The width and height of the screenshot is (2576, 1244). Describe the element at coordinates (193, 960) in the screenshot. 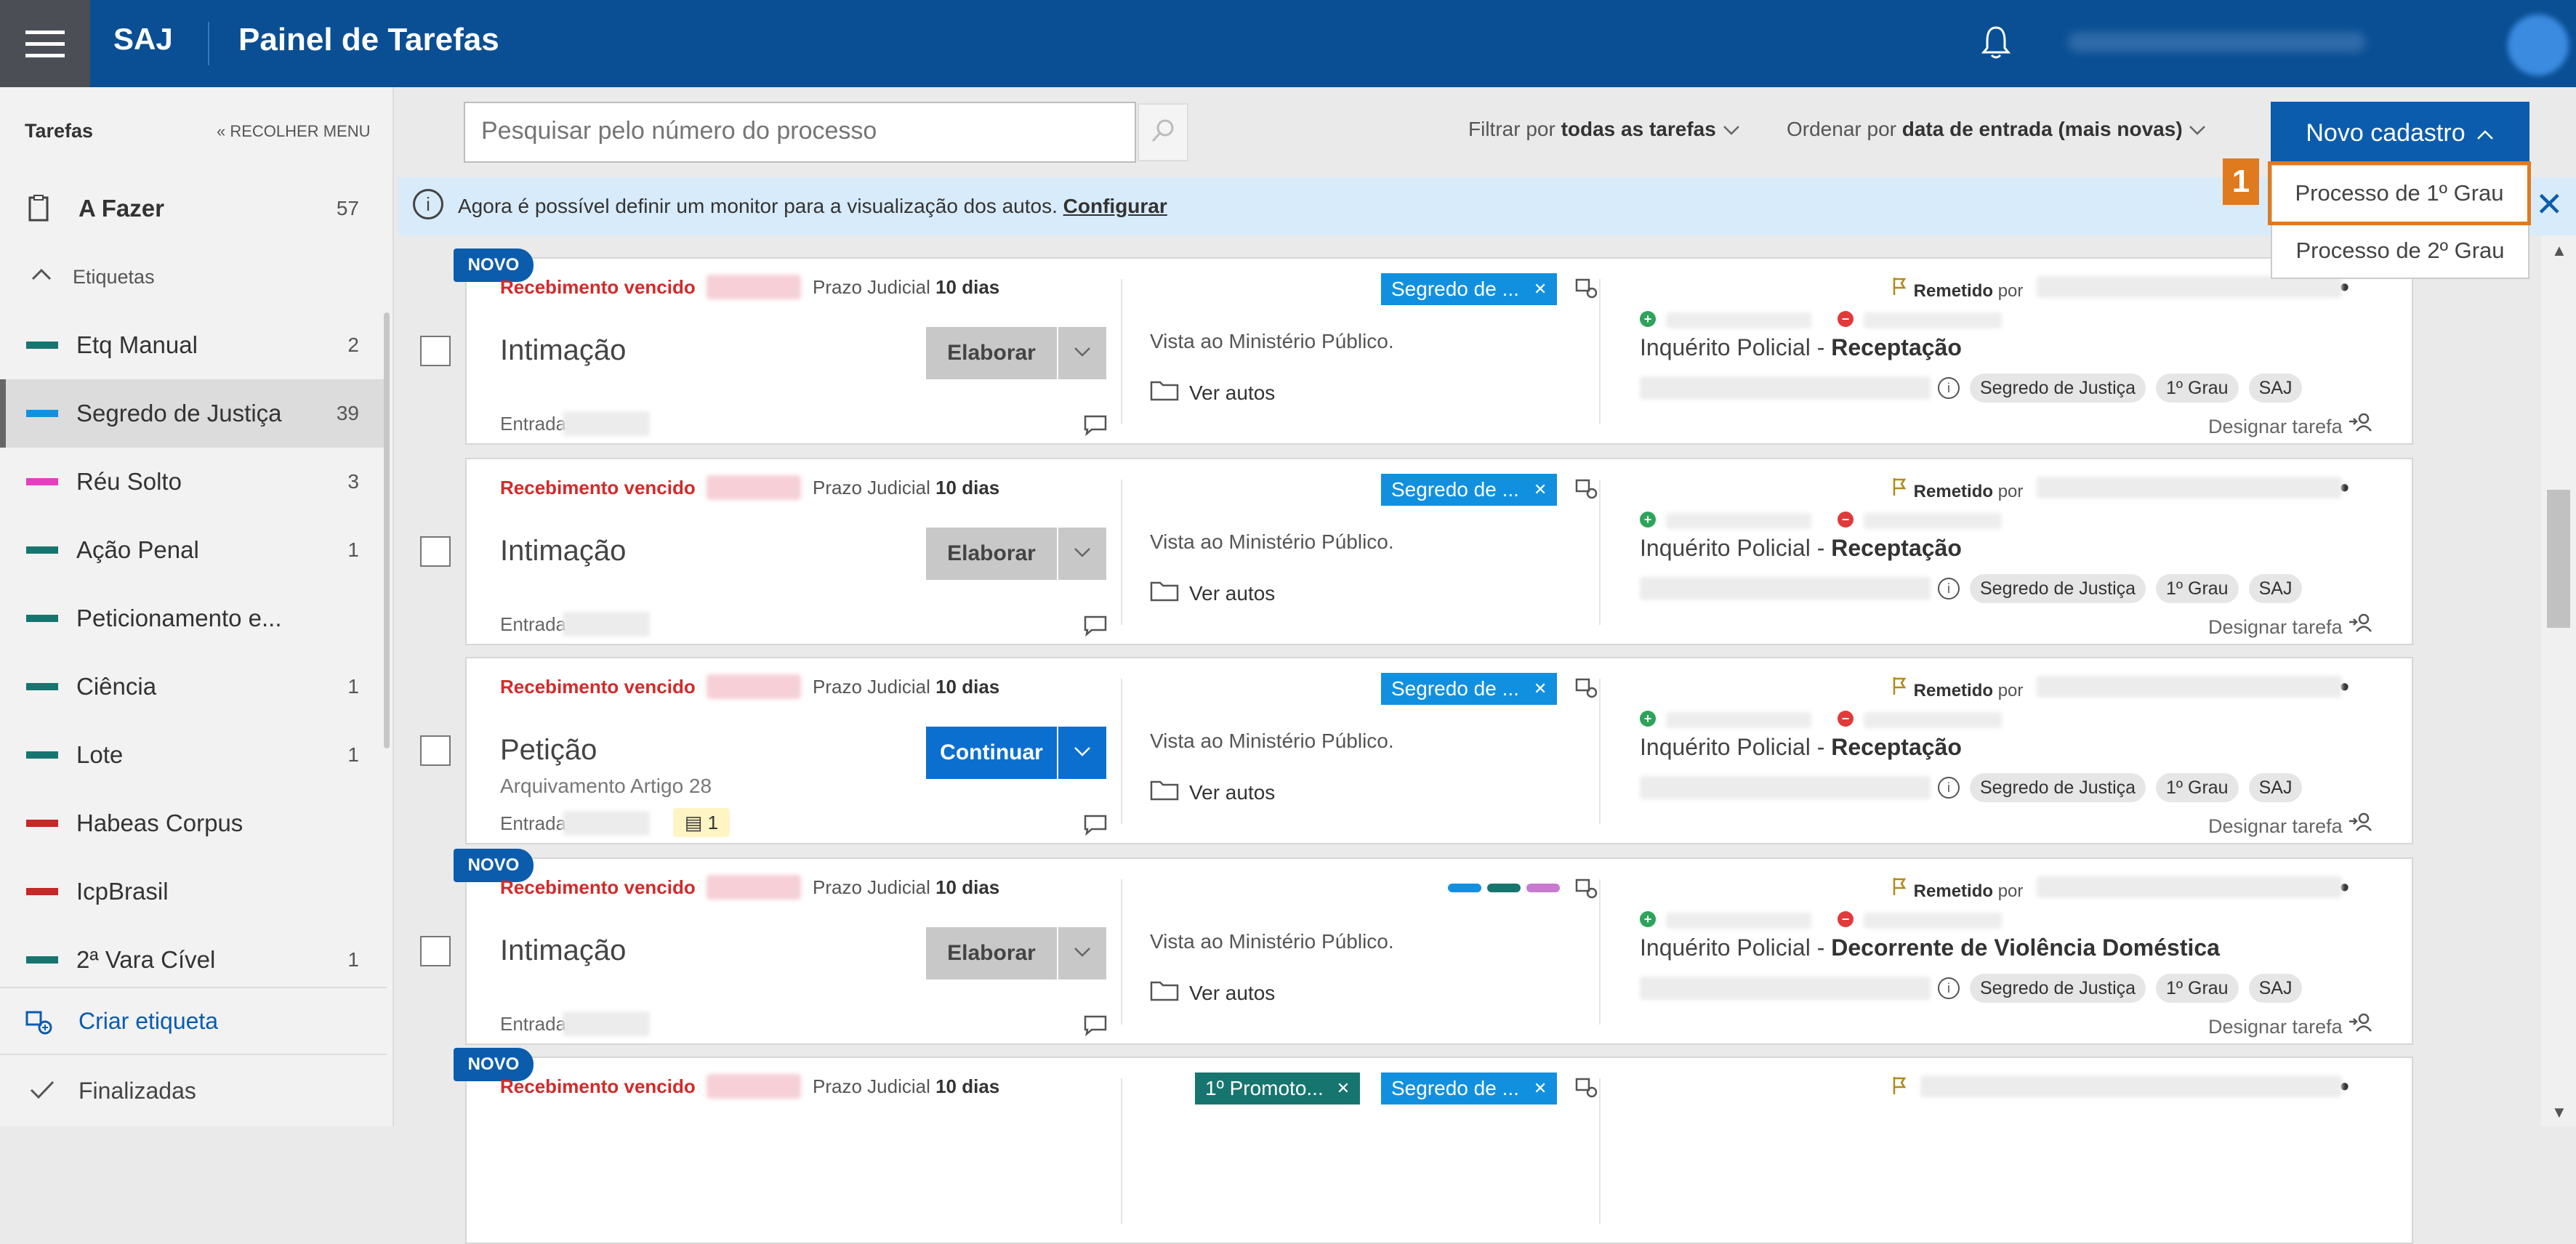

I see `sidebar-item: 2ª Vara Cível 1` at that location.